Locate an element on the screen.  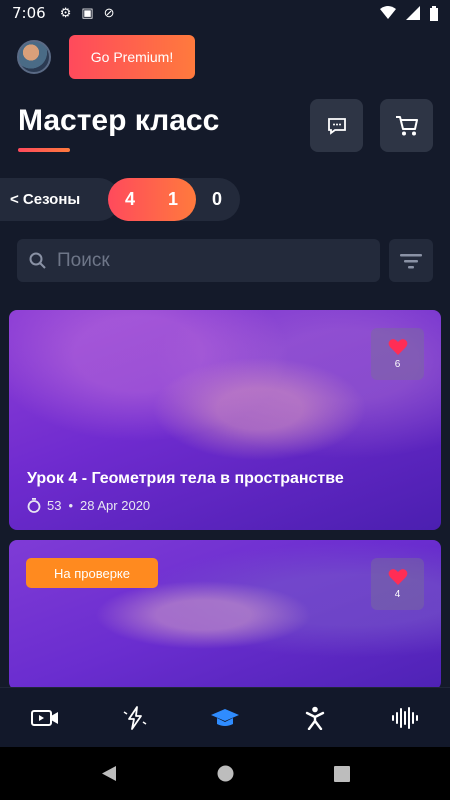
system-nav-bar is located at coordinates (225, 773).